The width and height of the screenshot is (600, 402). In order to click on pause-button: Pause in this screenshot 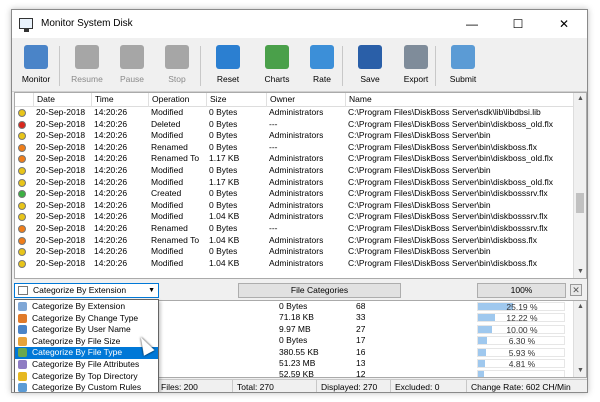, I will do `click(132, 65)`.